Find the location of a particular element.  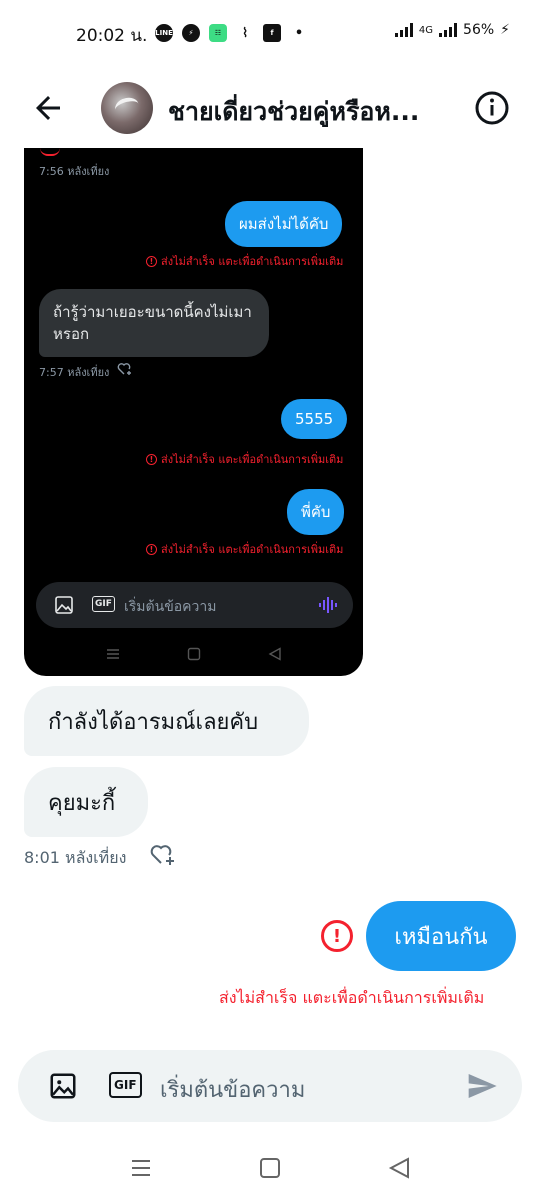

error-alert-icon: ! is located at coordinates (337, 936).